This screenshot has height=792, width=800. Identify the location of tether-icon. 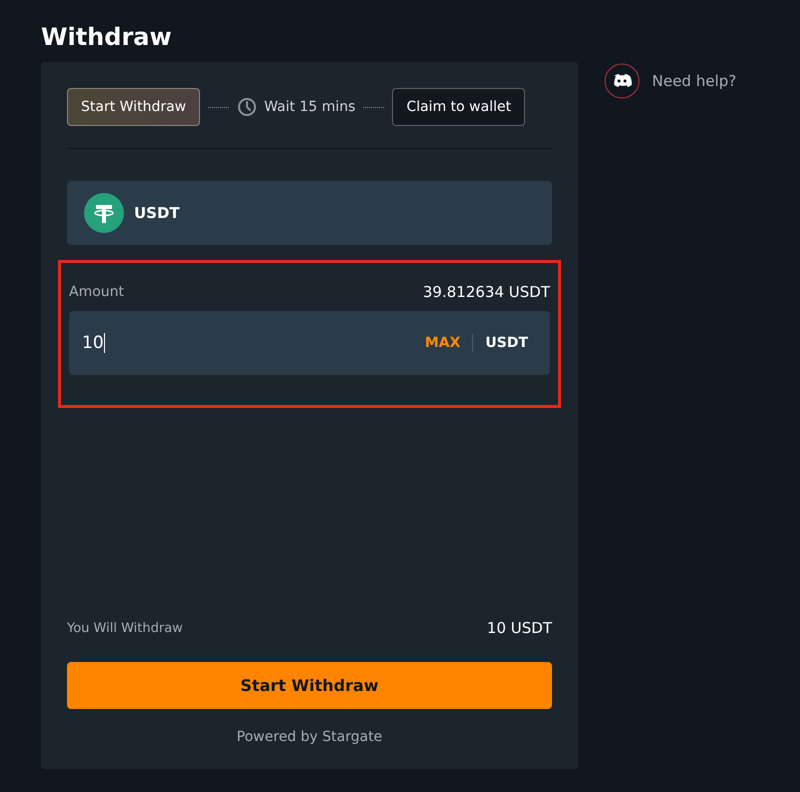
(104, 213).